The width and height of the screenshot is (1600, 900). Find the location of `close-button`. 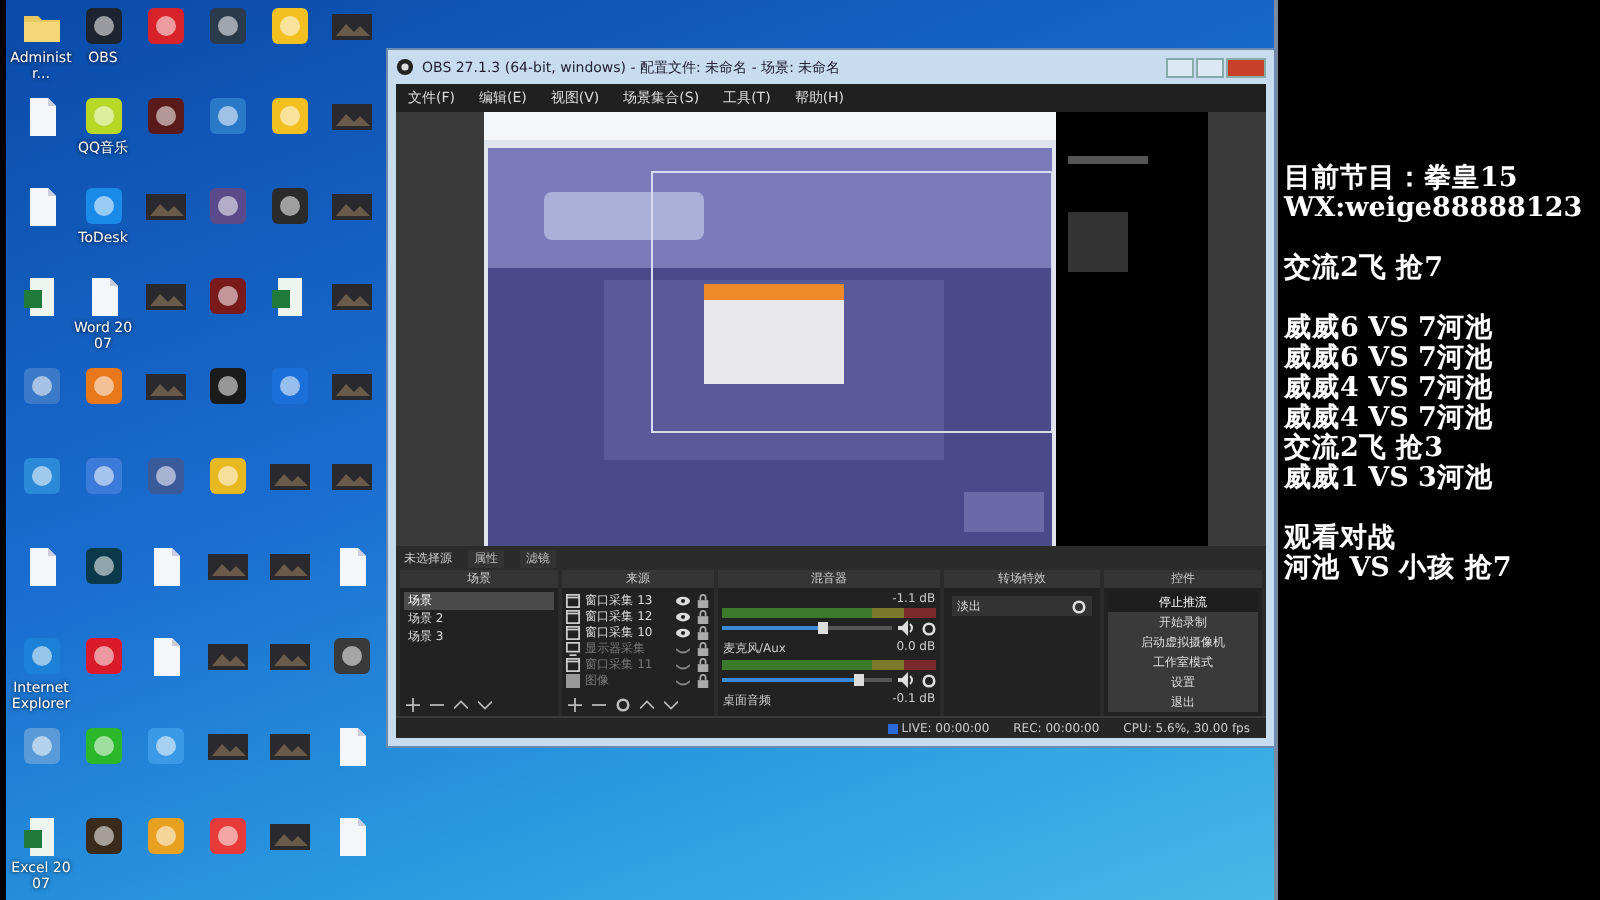

close-button is located at coordinates (1246, 67).